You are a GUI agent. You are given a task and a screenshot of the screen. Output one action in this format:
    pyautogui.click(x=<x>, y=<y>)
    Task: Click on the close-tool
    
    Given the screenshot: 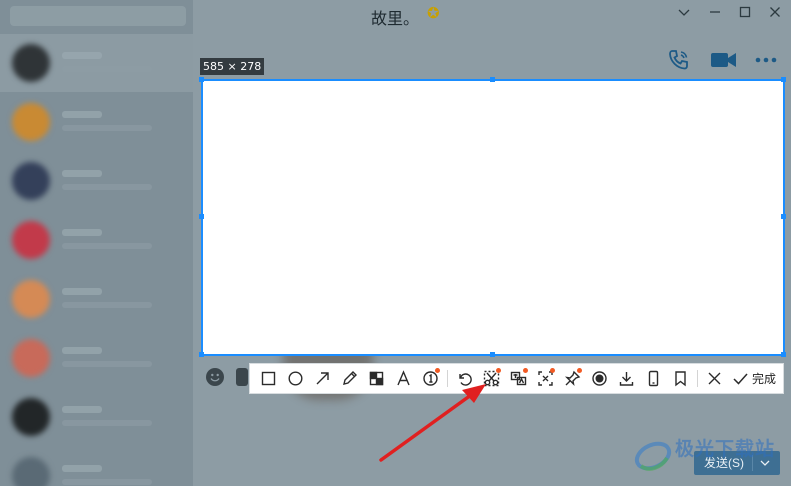 What is the action you would take?
    pyautogui.click(x=714, y=378)
    